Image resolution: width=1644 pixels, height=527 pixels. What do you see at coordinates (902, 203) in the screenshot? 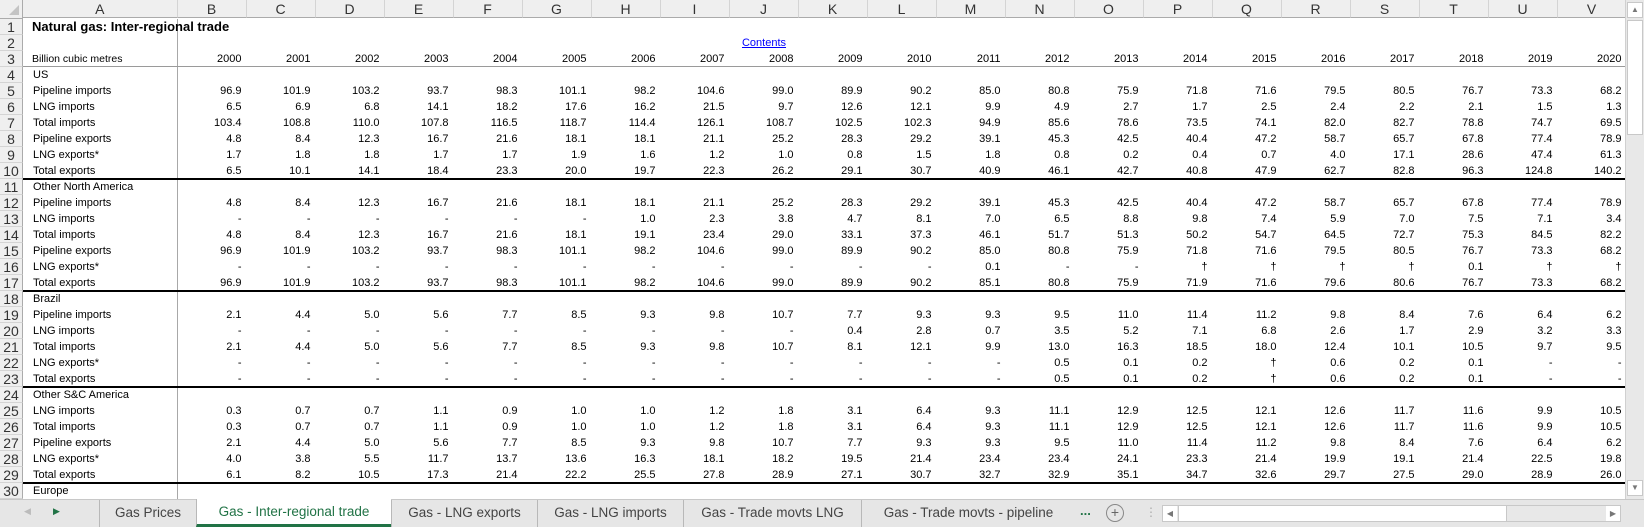
I see `data-cell: 29.2` at bounding box center [902, 203].